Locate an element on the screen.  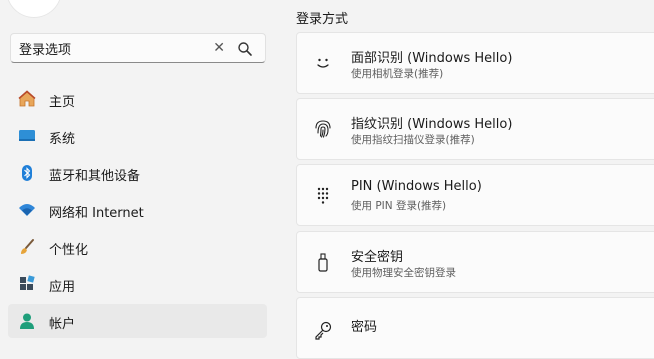
option-title: PIN (Windows Hello) is located at coordinates (416, 186).